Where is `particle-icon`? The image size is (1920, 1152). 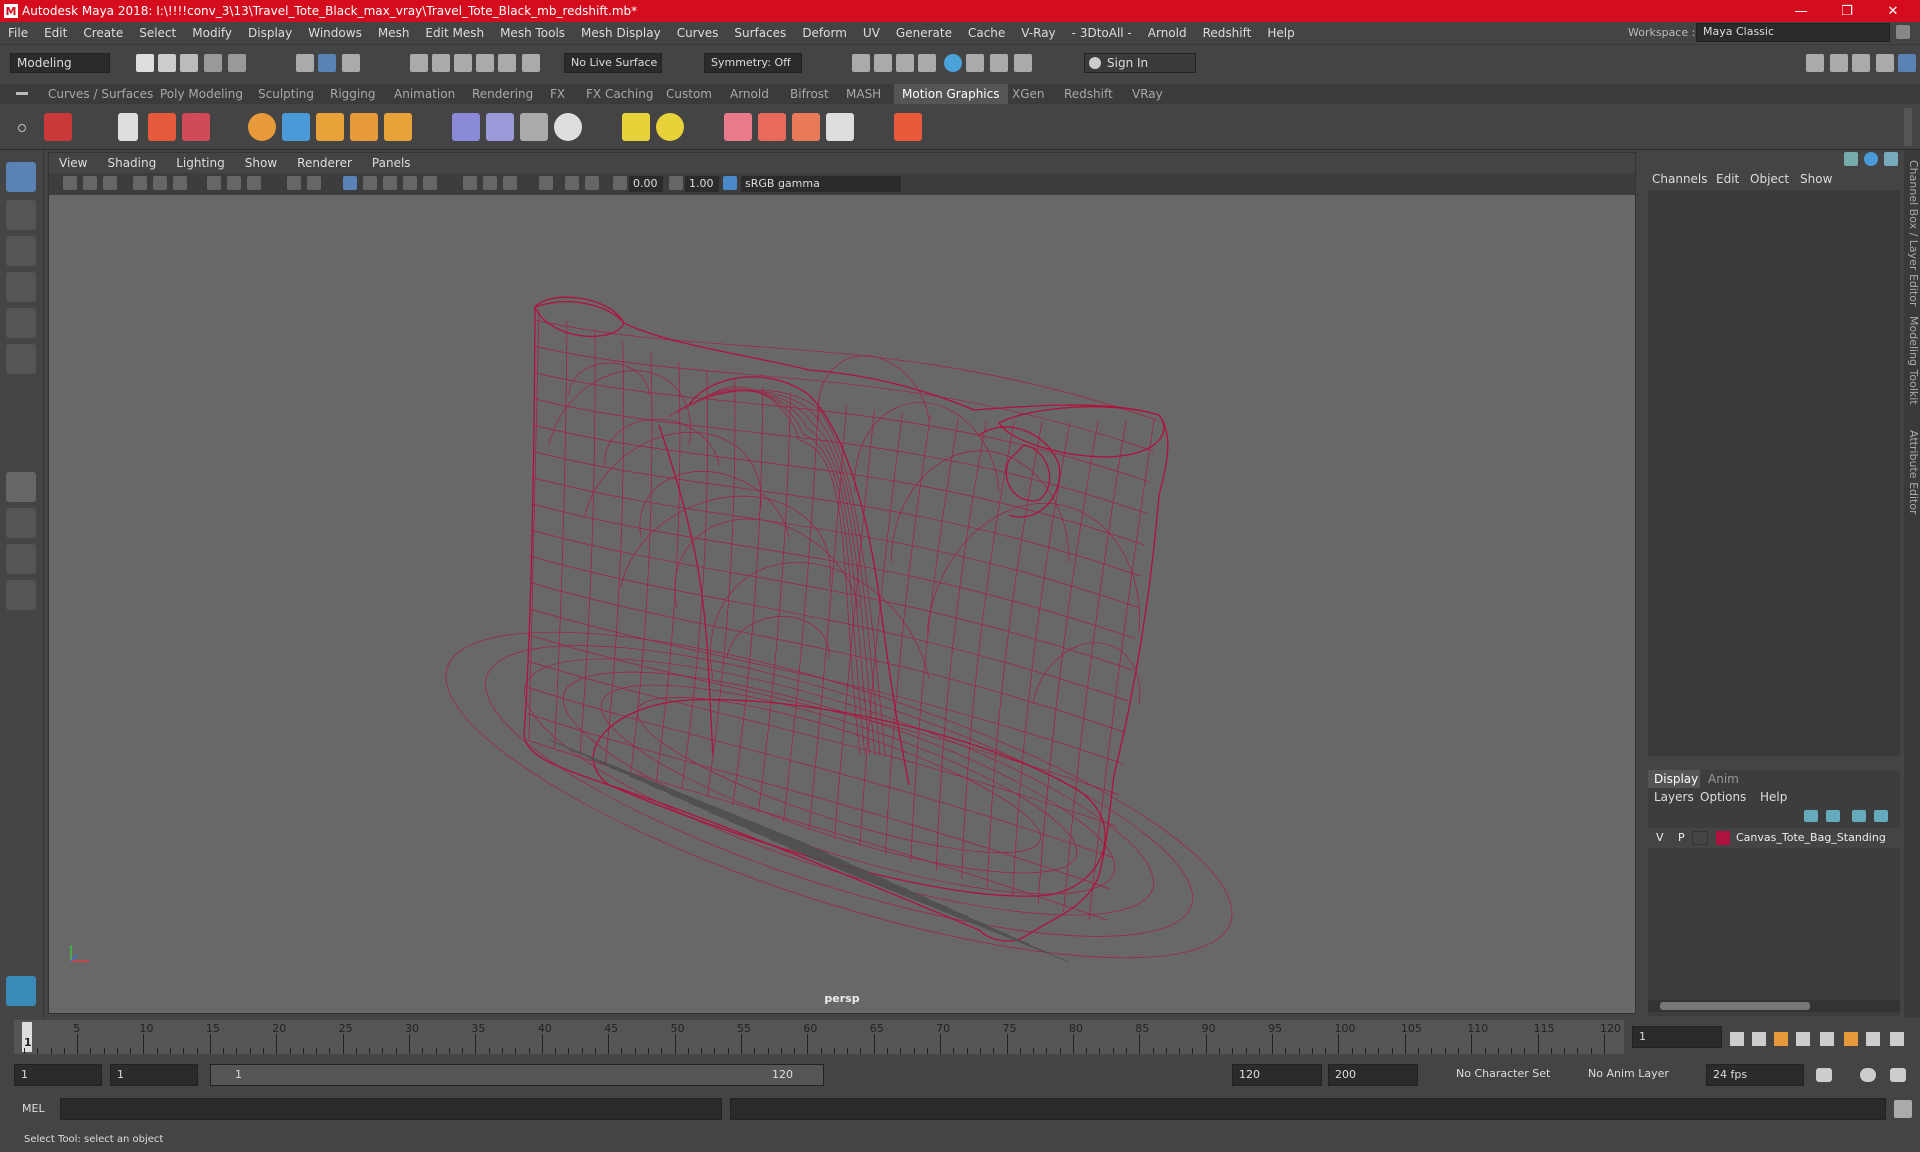
particle-icon is located at coordinates (738, 127).